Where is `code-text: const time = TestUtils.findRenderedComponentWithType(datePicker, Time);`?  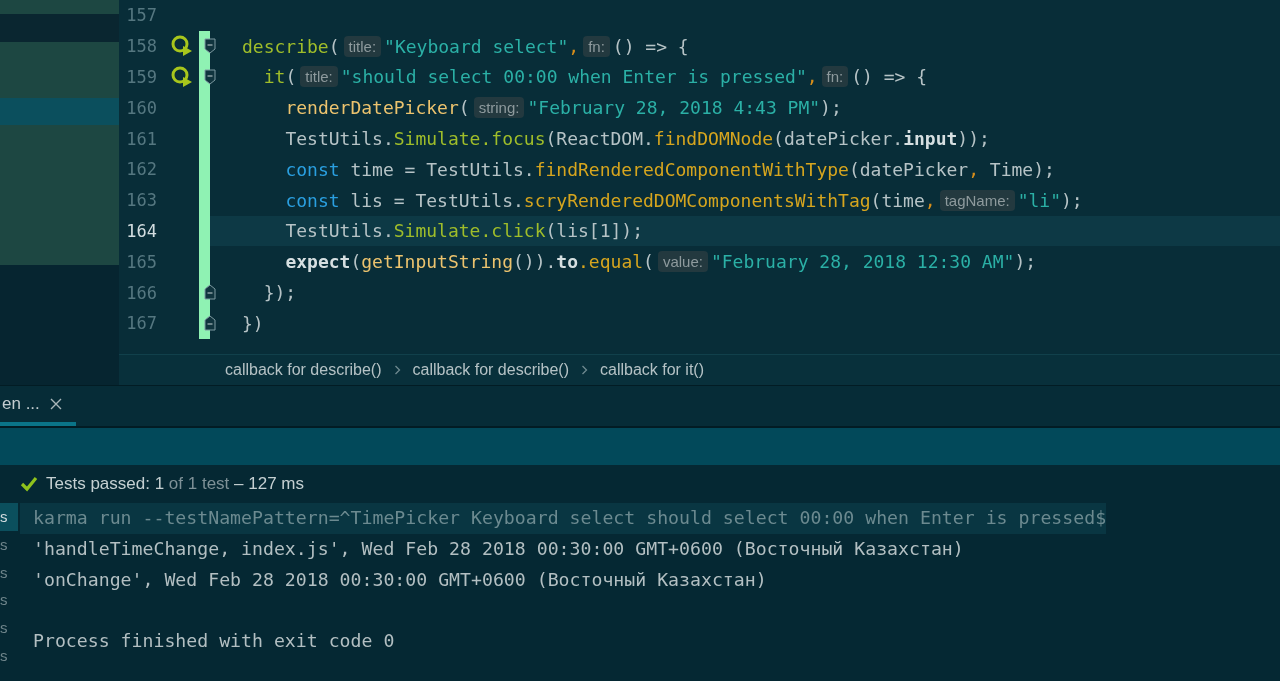 code-text: const time = TestUtils.findRenderedComponentWithType(datePicker, Time); is located at coordinates (670, 169).